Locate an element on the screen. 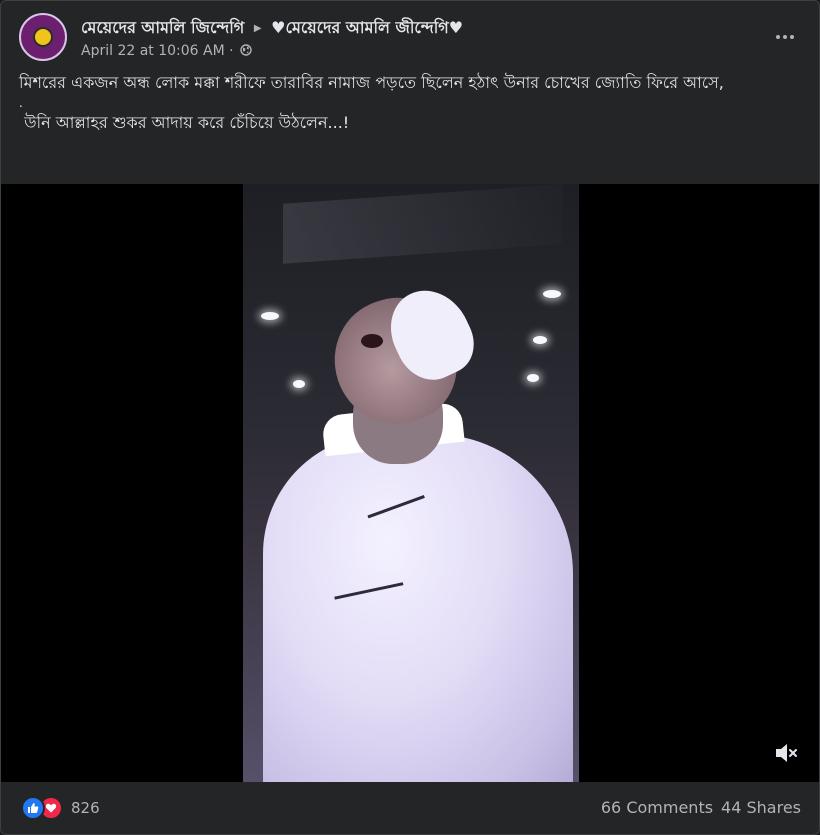 The image size is (820, 835). like-reaction-icon is located at coordinates (33, 808).